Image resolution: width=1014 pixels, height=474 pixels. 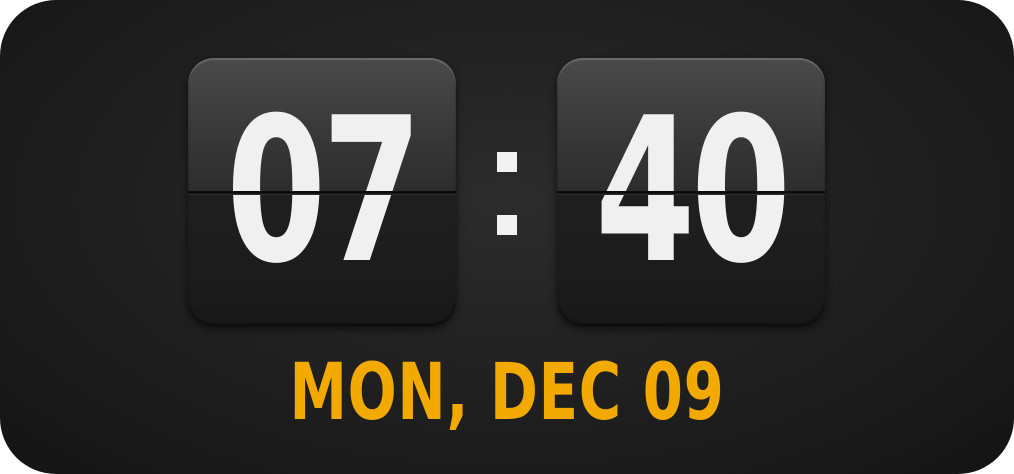 I want to click on minutes-flip-card: 40, so click(x=691, y=192).